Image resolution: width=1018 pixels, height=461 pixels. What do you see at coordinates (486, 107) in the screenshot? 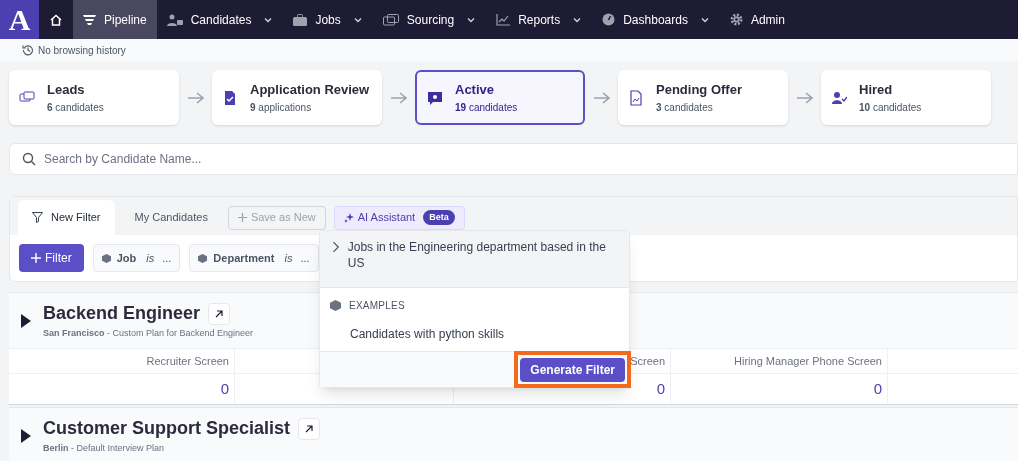
I see `stage-count: 19 candidates` at bounding box center [486, 107].